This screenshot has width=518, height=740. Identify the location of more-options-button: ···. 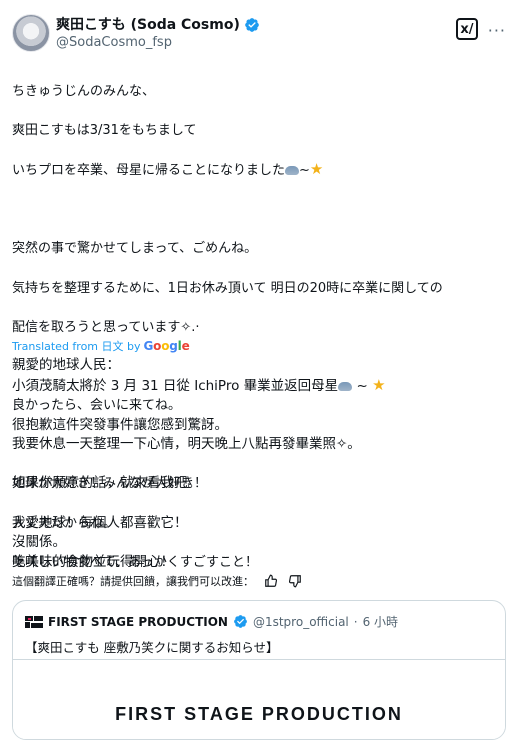
(497, 30).